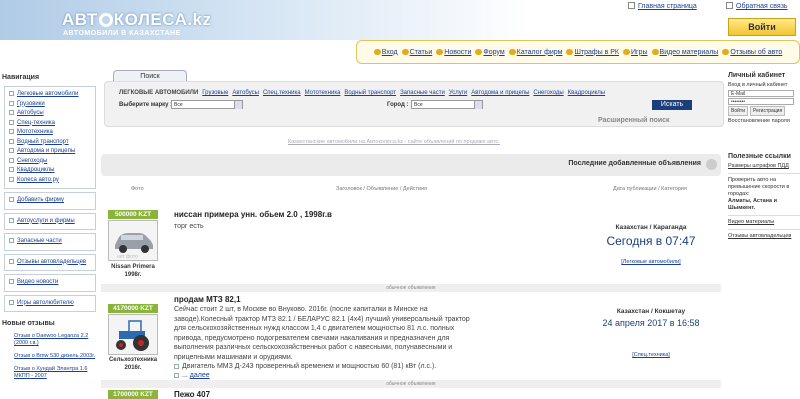  Describe the element at coordinates (422, 93) in the screenshot. I see `category-link: Запасные части` at that location.